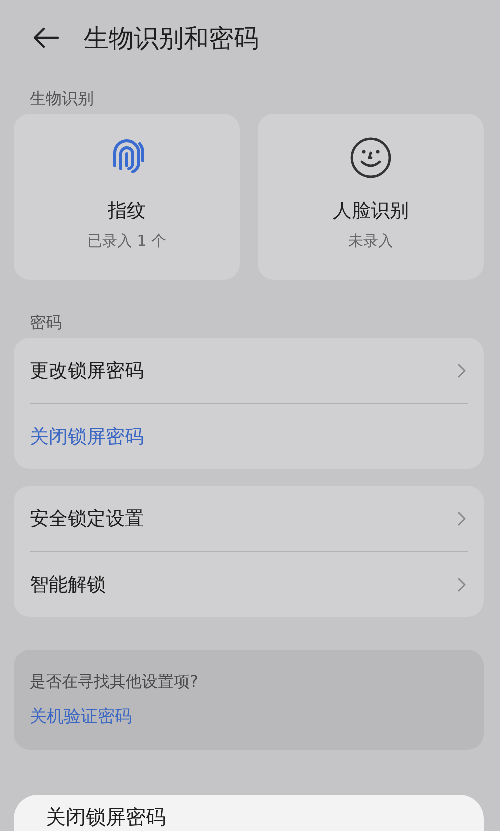 This screenshot has width=500, height=831. Describe the element at coordinates (371, 211) in the screenshot. I see `biometric-name: 人脸识别` at that location.